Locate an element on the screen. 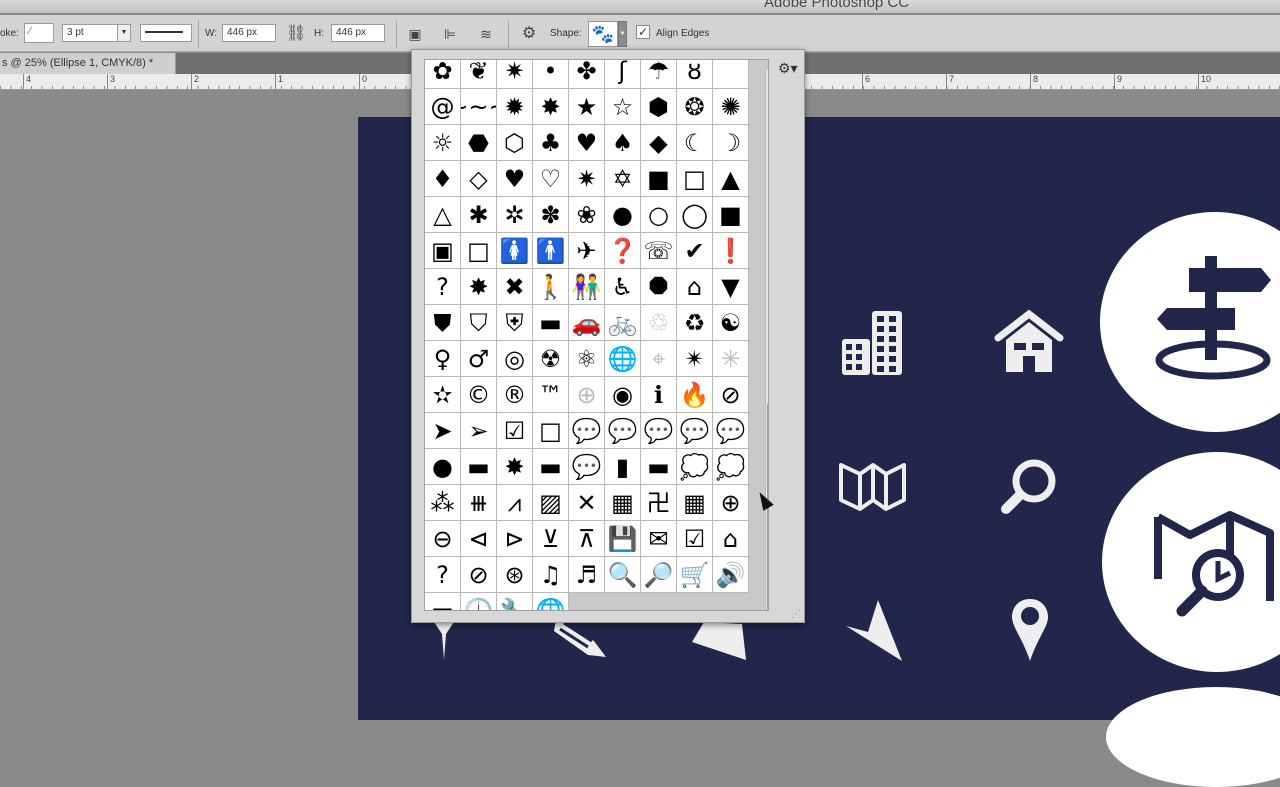  shape-preset: ⊘ is located at coordinates (731, 395).